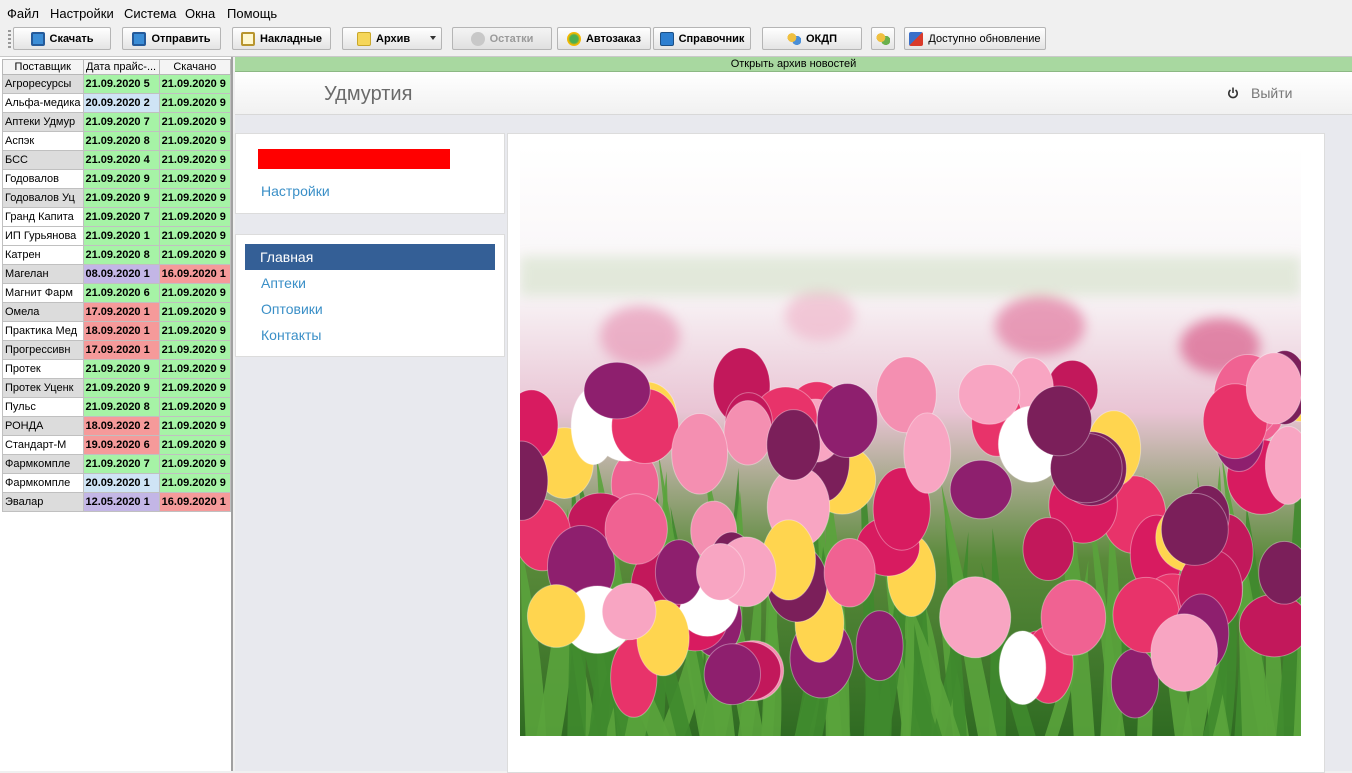 Image resolution: width=1352 pixels, height=773 pixels. Describe the element at coordinates (43, 198) in the screenshot. I see `supplier-cell: Годовалов Уц` at that location.